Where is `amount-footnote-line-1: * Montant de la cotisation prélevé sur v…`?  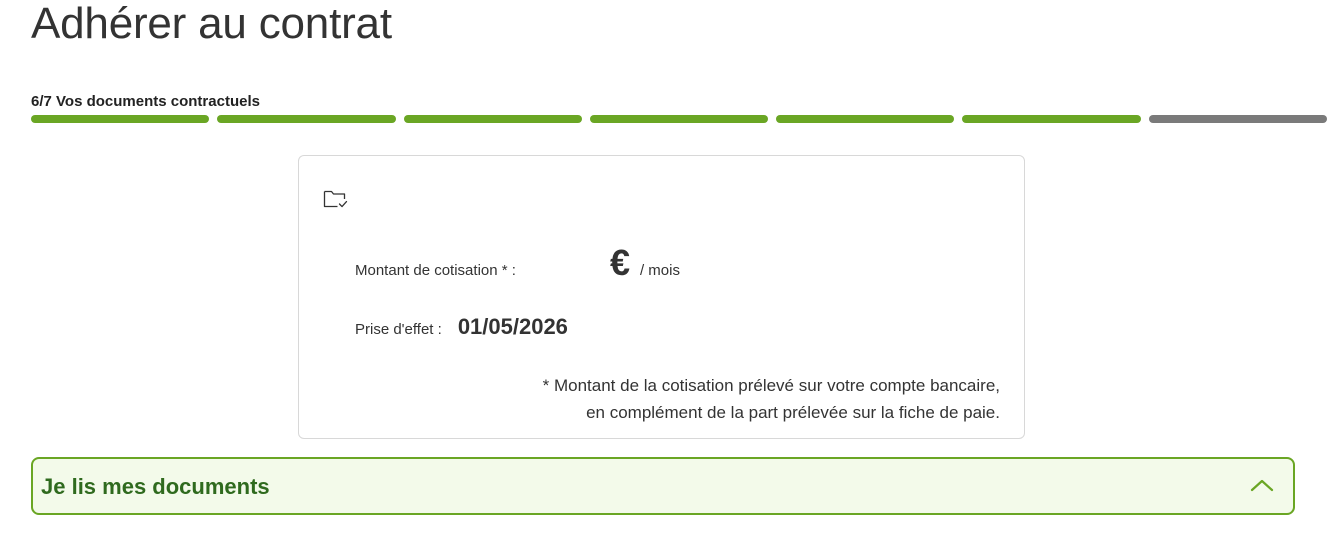 amount-footnote-line-1: * Montant de la cotisation prélevé sur v… is located at coordinates (771, 385).